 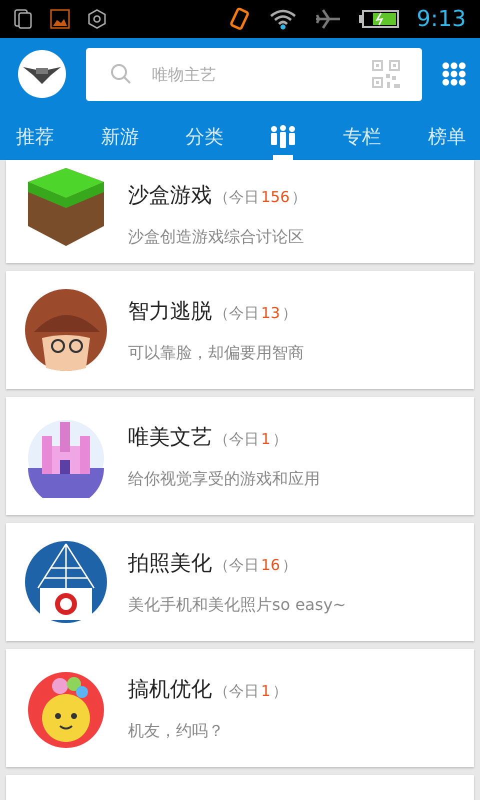 I want to click on group-description: 沙盒创造游戏综合讨论区, so click(x=216, y=237).